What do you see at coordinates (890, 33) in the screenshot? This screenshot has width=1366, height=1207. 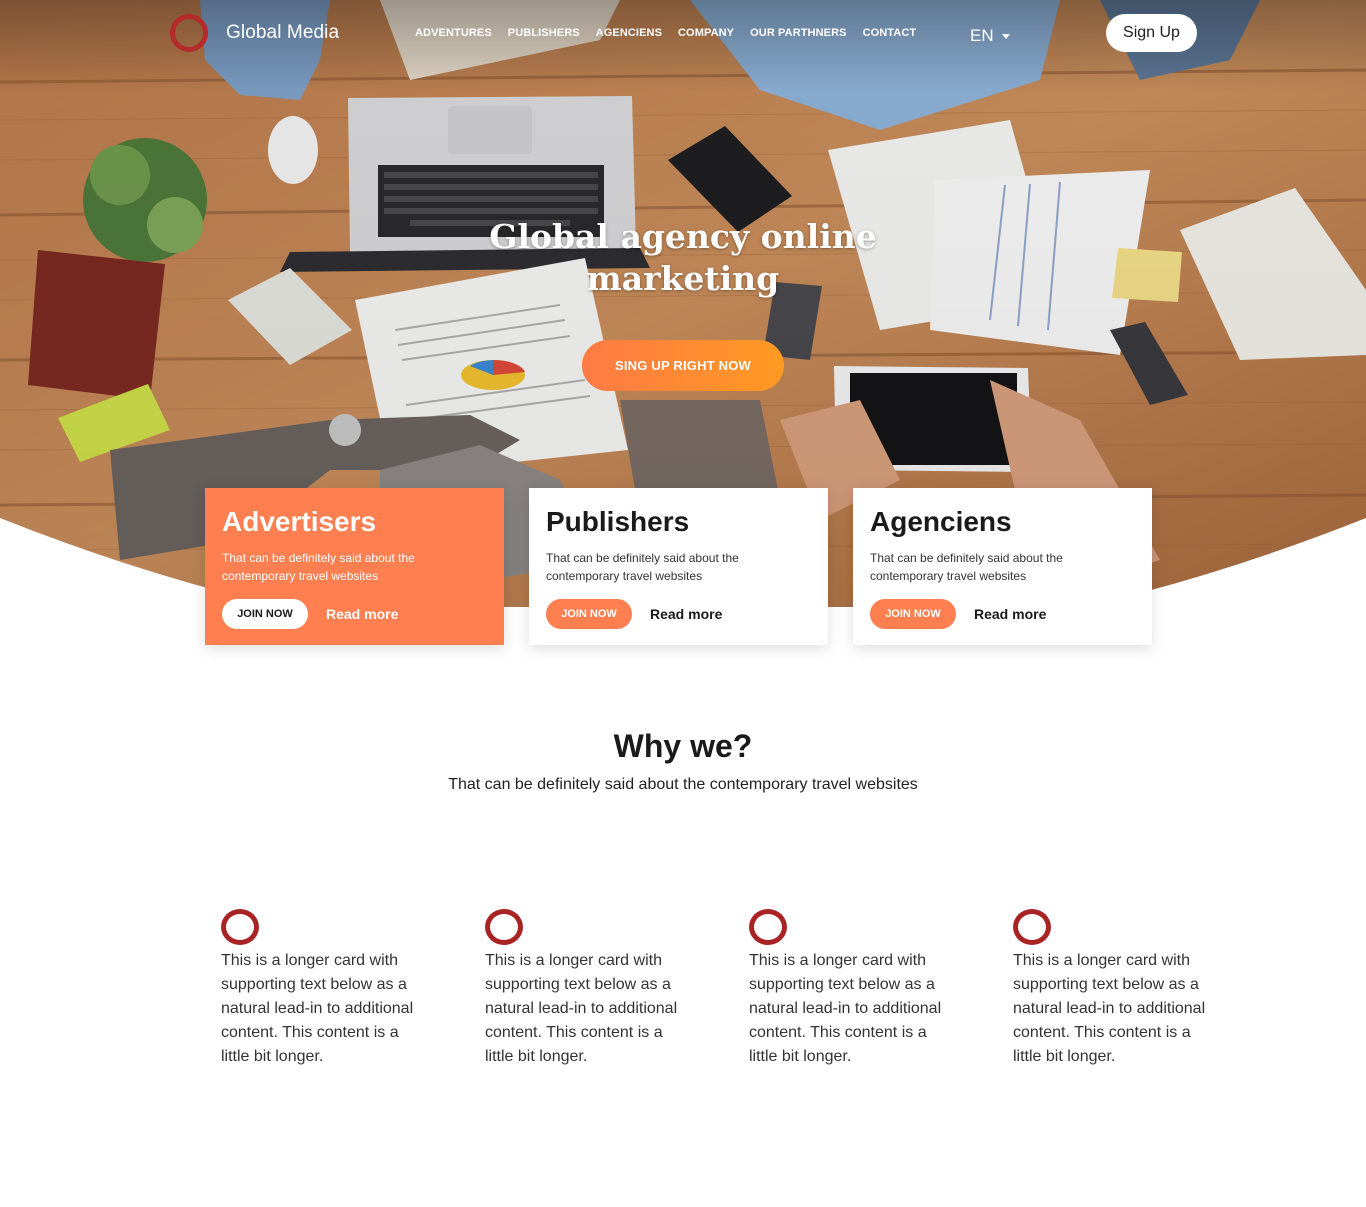 I see `nav-item-contact: CONTACT` at bounding box center [890, 33].